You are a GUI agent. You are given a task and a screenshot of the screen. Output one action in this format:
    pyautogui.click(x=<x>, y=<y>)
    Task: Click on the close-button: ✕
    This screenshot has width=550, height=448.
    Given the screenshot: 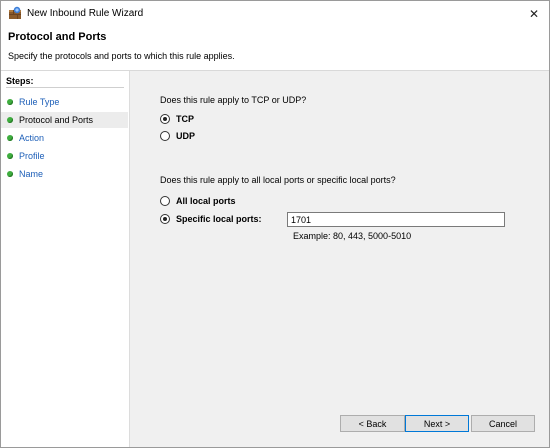 What is the action you would take?
    pyautogui.click(x=534, y=14)
    